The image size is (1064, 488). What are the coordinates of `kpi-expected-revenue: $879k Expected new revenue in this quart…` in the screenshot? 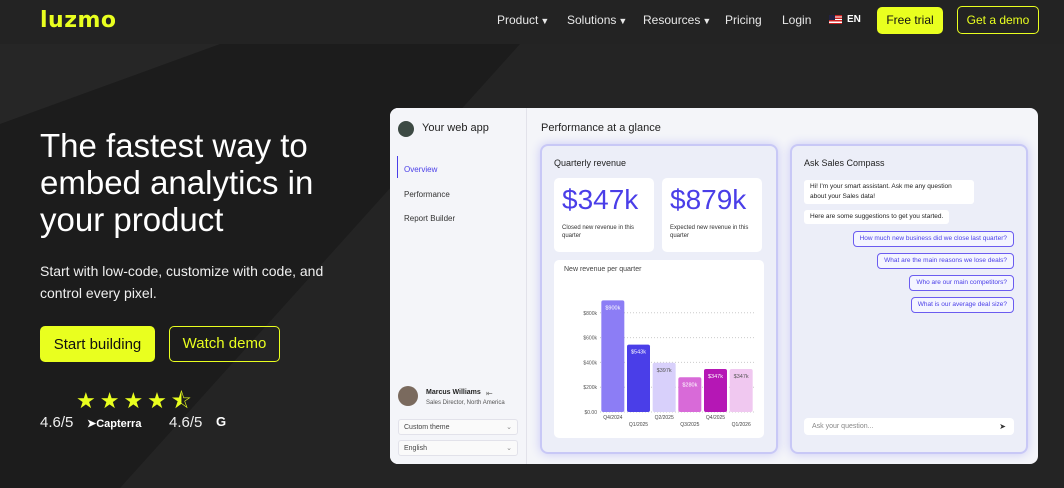 It's located at (712, 215).